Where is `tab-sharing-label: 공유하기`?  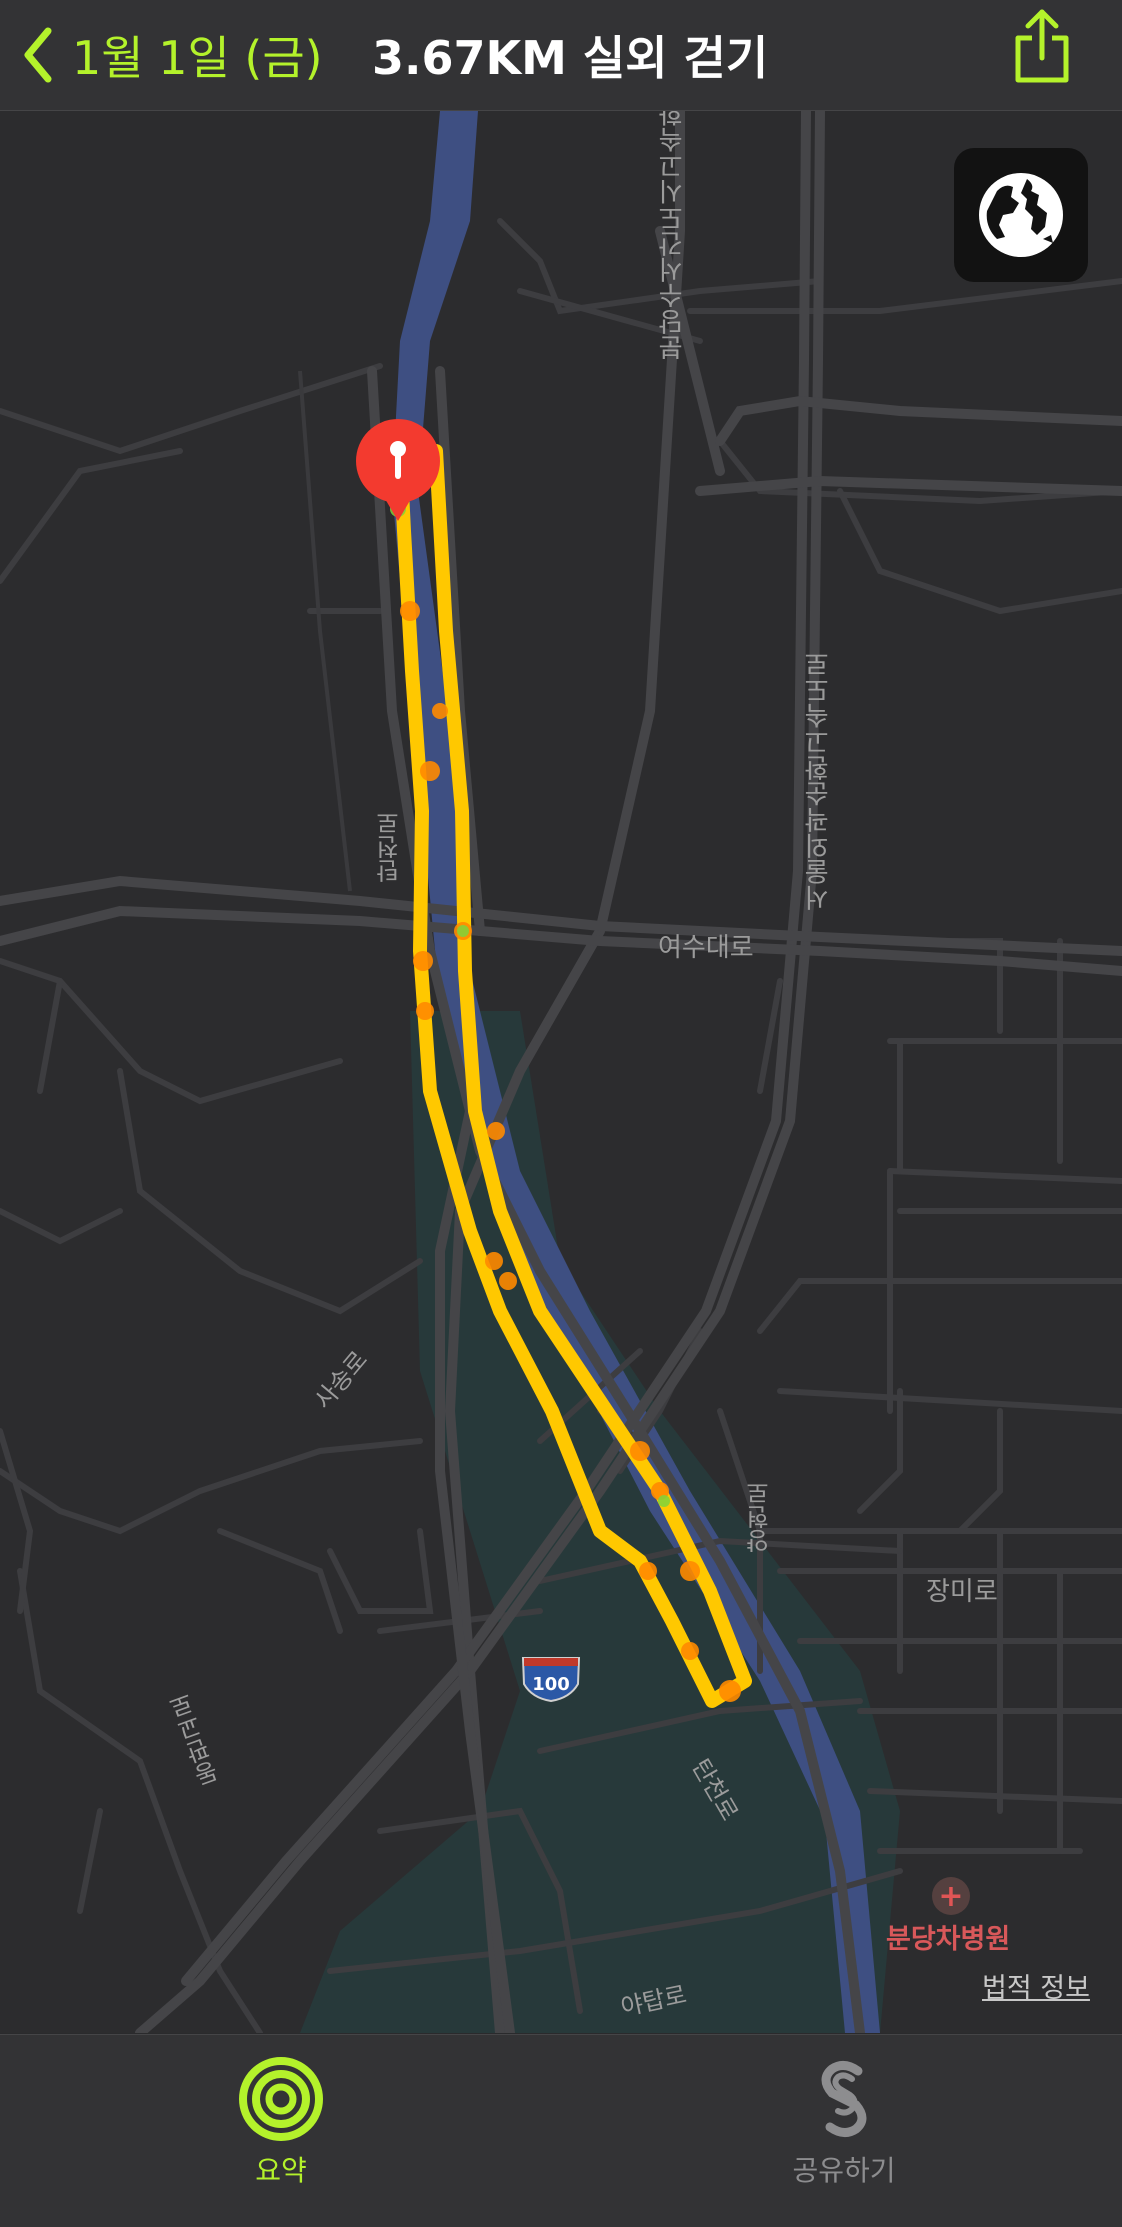
tab-sharing-label: 공유하기 is located at coordinates (844, 2170).